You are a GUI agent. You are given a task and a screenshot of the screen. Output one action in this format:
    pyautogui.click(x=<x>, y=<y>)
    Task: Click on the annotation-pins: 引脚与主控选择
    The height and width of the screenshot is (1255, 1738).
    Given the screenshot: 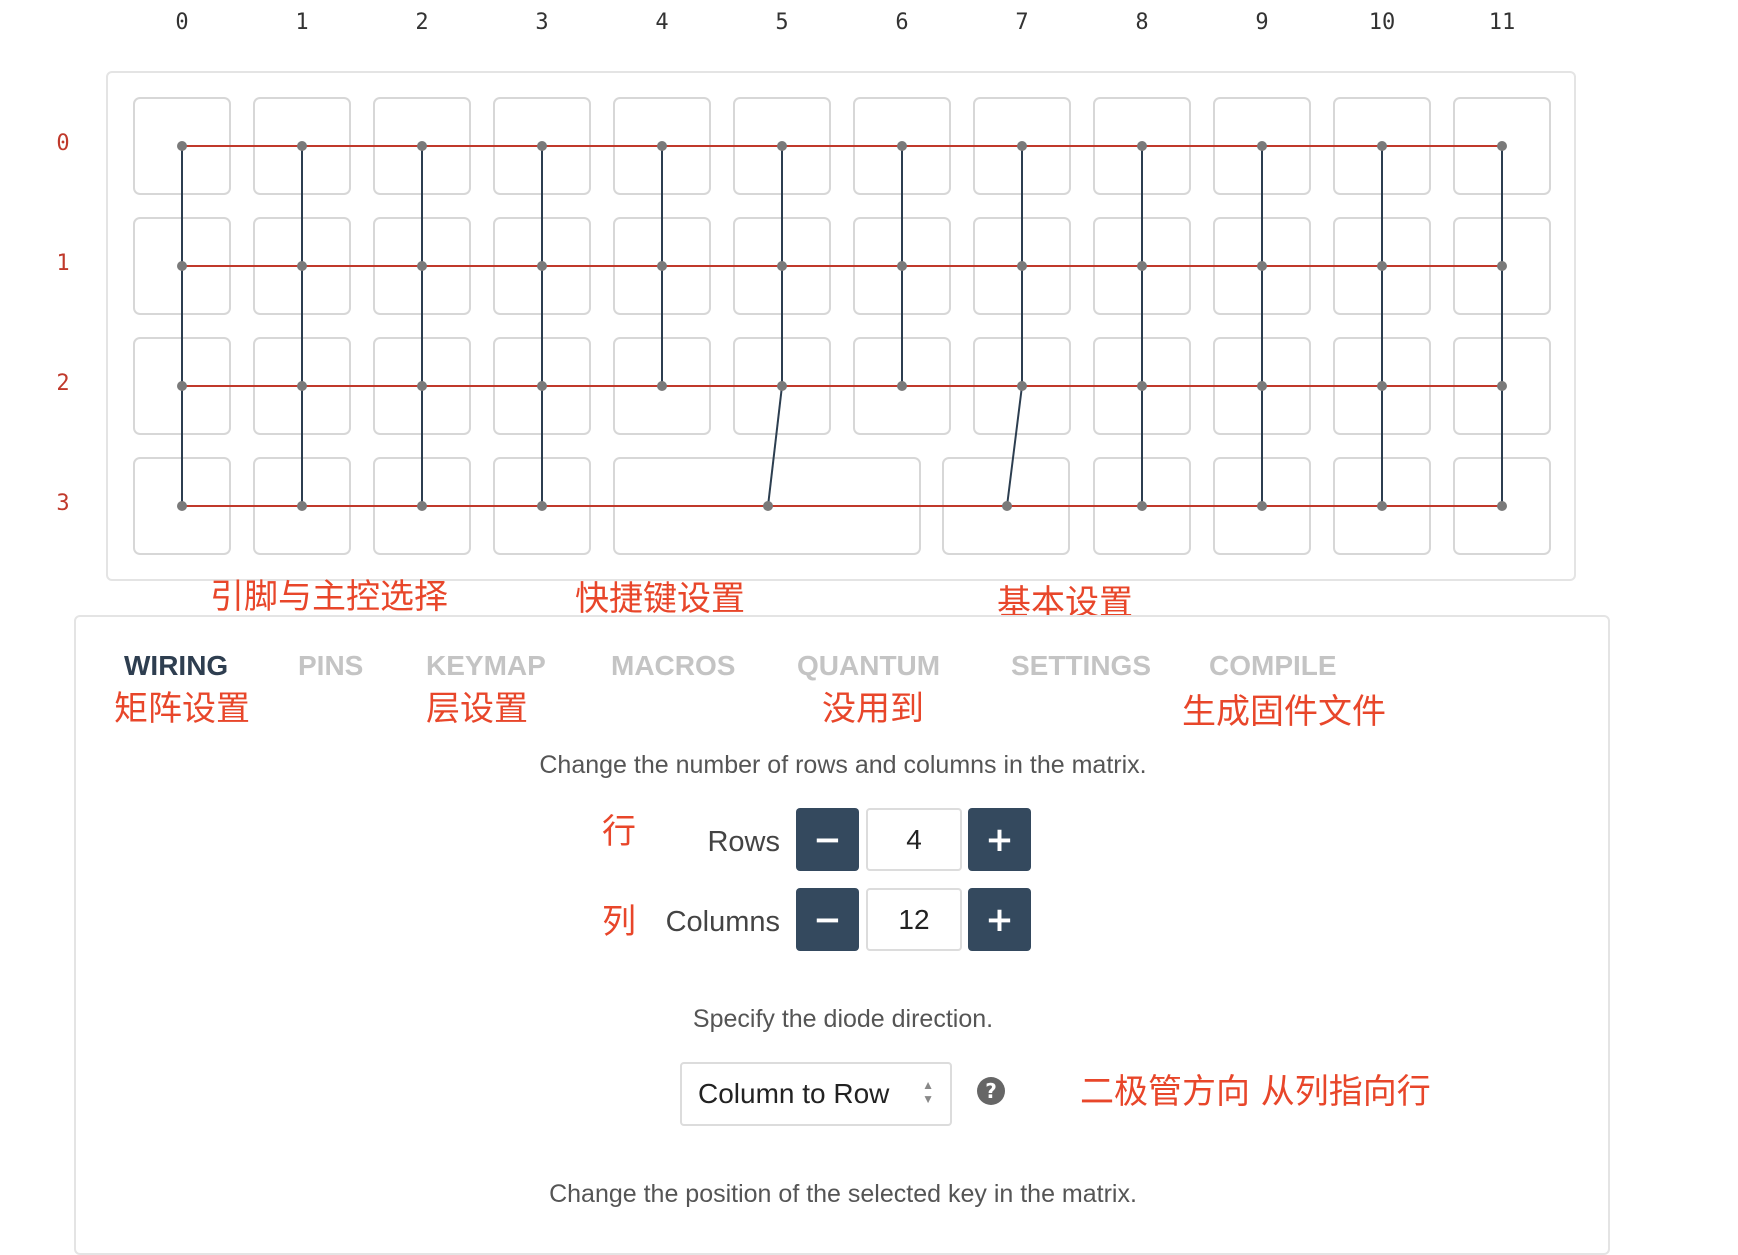 What is the action you would take?
    pyautogui.click(x=329, y=597)
    